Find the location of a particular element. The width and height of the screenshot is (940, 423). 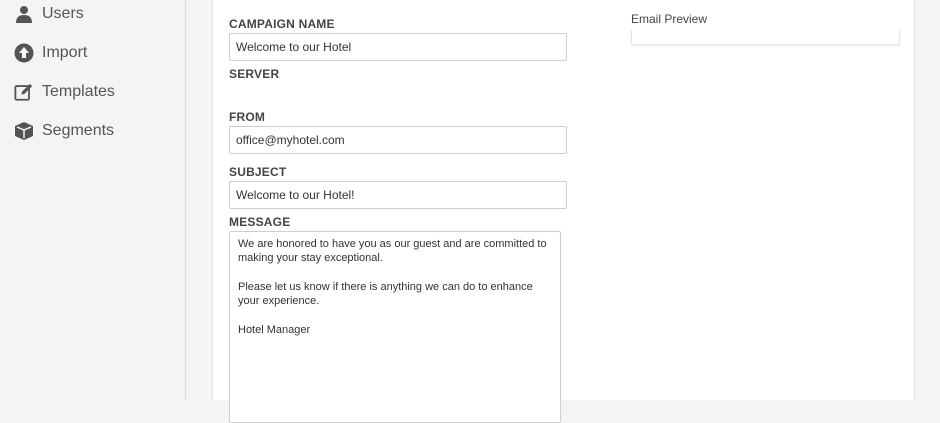

upload-circle-icon is located at coordinates (24, 53).